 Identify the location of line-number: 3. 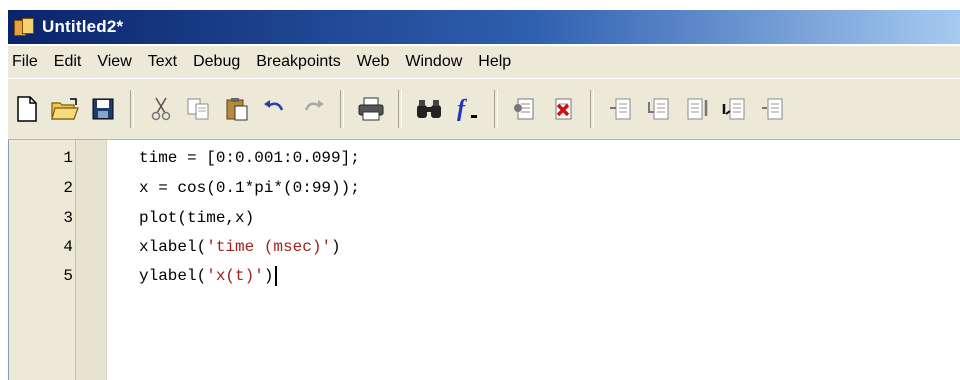
(68, 218).